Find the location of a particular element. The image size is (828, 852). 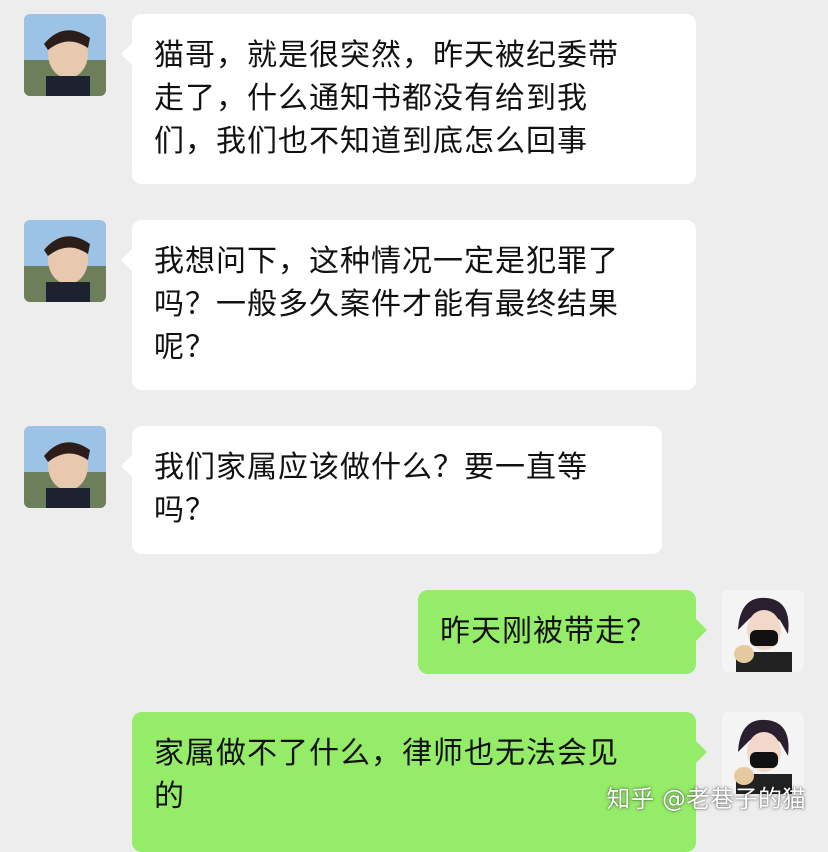

watermark: 知乎 @老巷子的猫 is located at coordinates (706, 799).